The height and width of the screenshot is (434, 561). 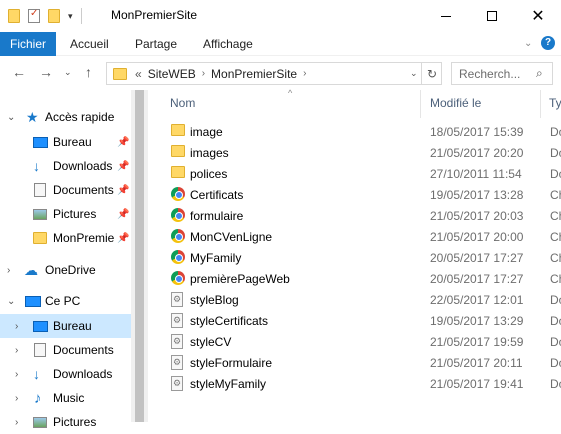 I want to click on sidebar-item-label: Documents, so click(x=83, y=190).